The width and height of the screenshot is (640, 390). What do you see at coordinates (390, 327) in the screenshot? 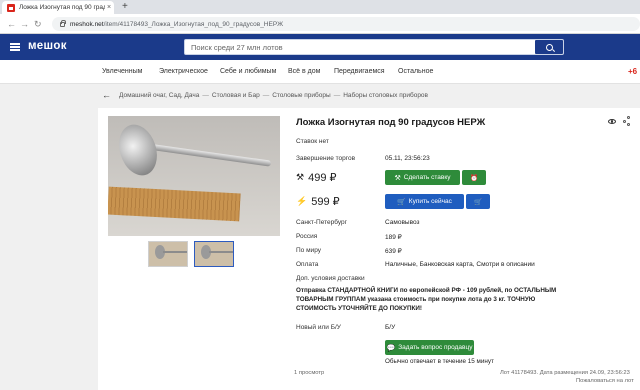
I see `condition-value: Б/У` at bounding box center [390, 327].